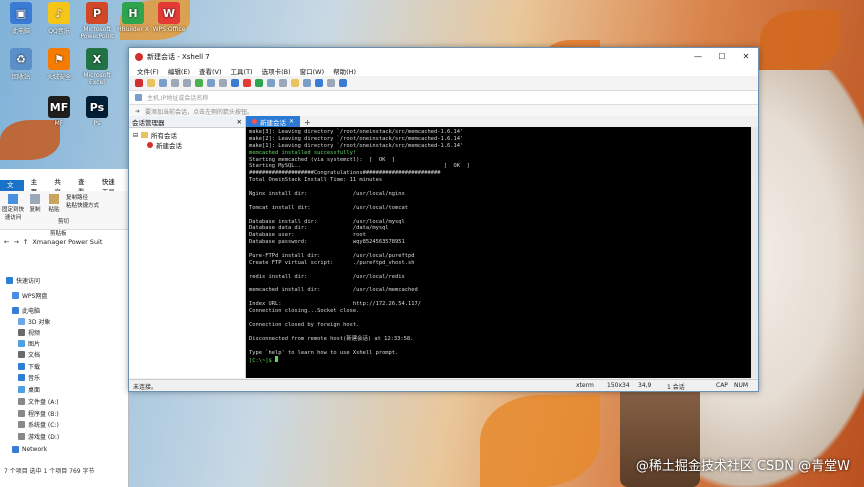 Image resolution: width=864 pixels, height=487 pixels. What do you see at coordinates (135, 135) in the screenshot?
I see `collapse-icon: ⊟` at bounding box center [135, 135].